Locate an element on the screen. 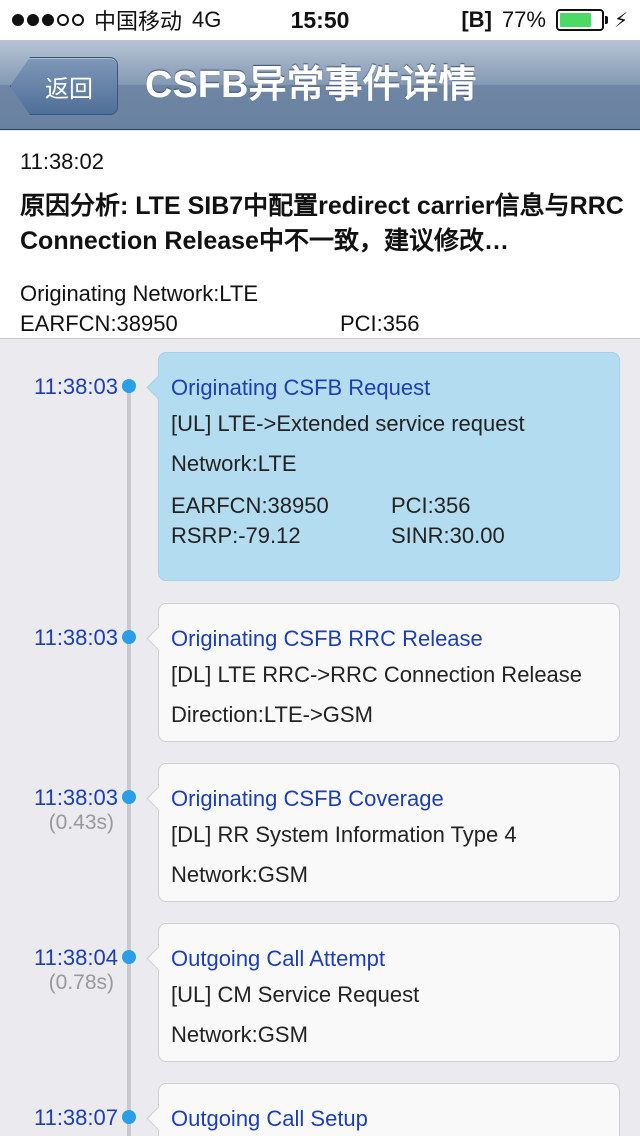 The height and width of the screenshot is (1136, 640). event-time: 11:38:04 is located at coordinates (75, 957).